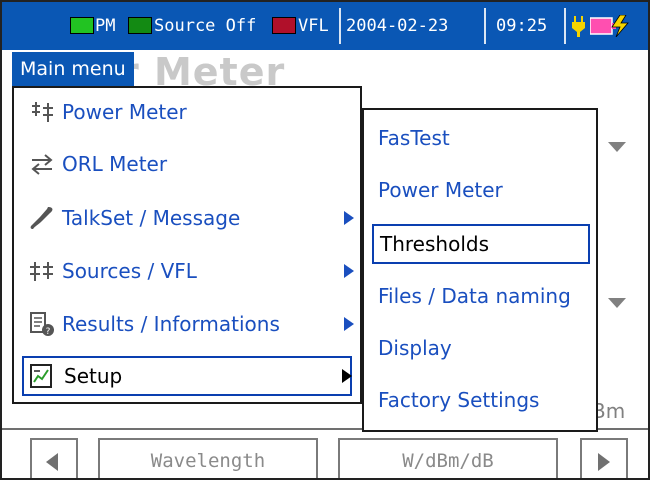  I want to click on submenu-item-files-data-naming: Files / Data naming, so click(481, 296).